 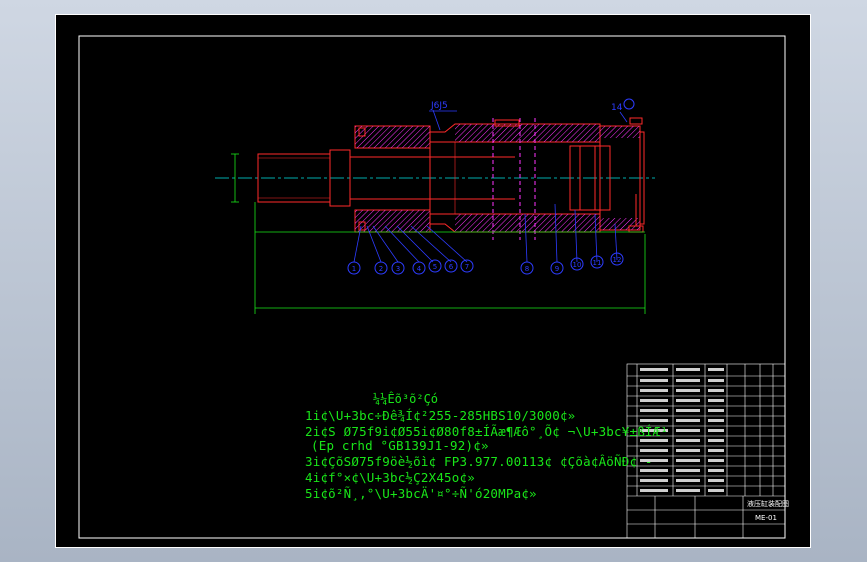 What do you see at coordinates (766, 518) in the screenshot?
I see `drawing-number-label: ME-01` at bounding box center [766, 518].